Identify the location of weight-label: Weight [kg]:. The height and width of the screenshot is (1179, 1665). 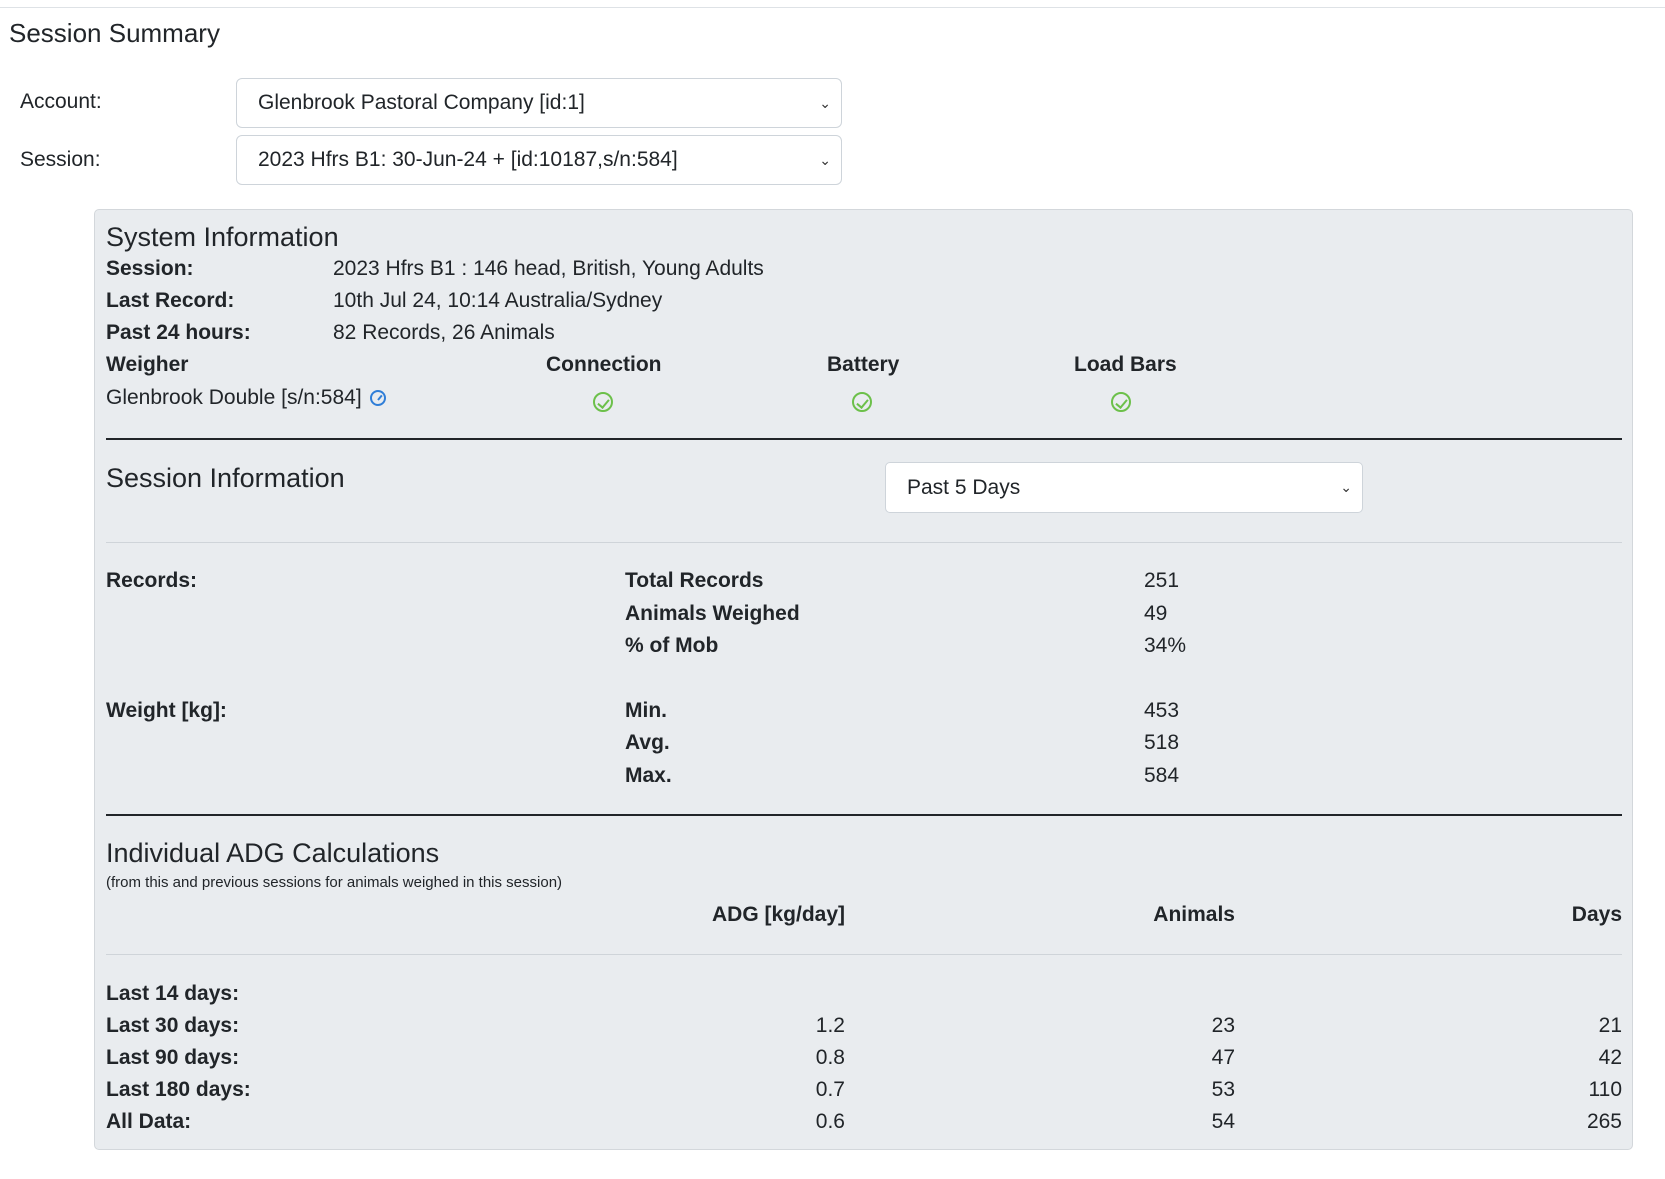
(166, 710).